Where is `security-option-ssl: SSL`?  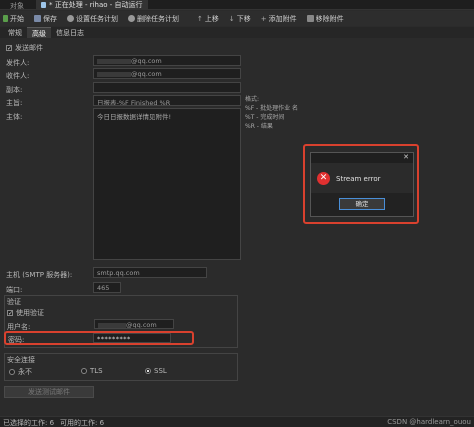
security-option-ssl: SSL is located at coordinates (156, 371).